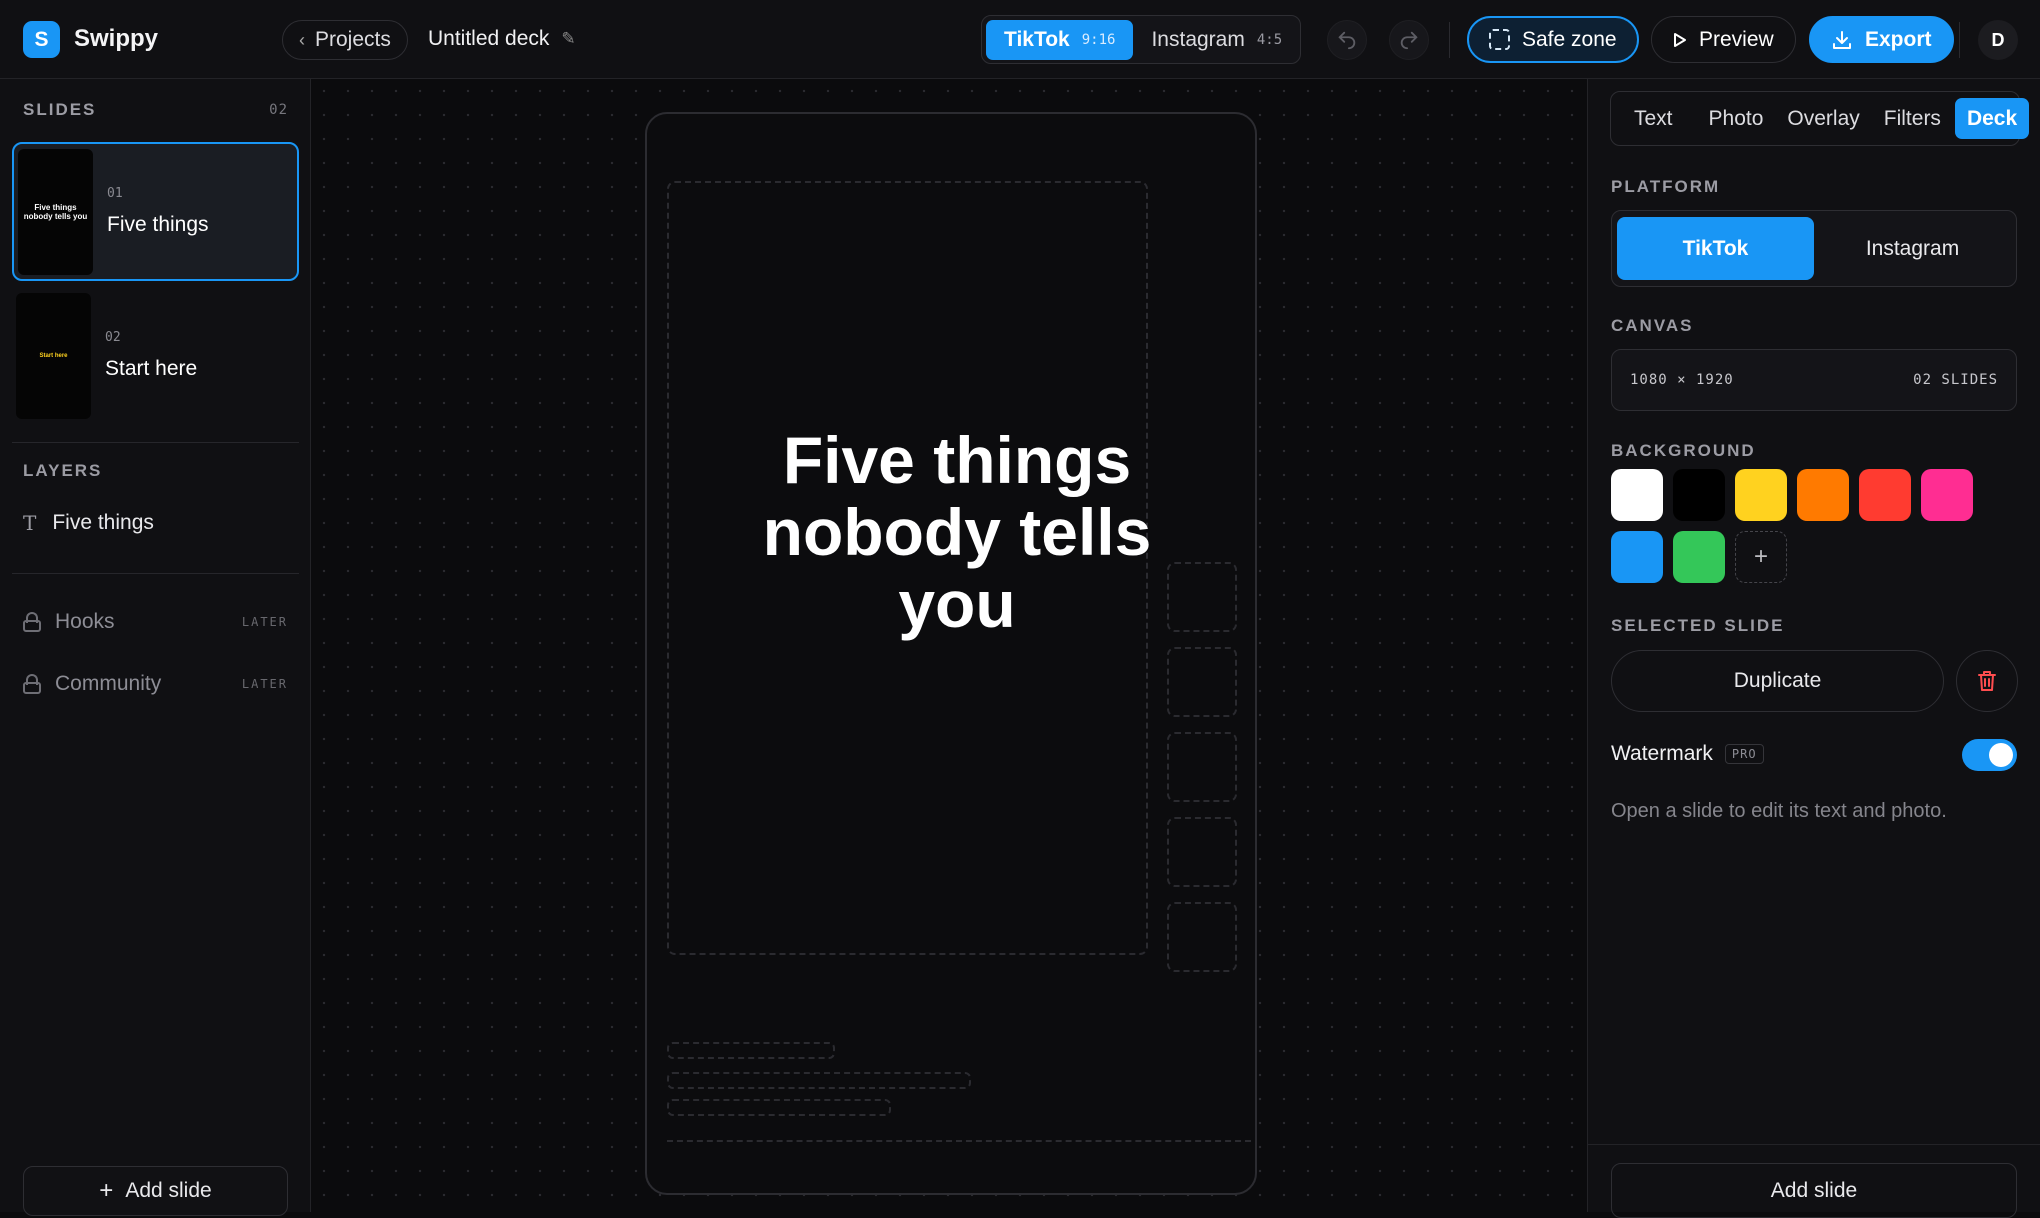 This screenshot has width=2040, height=1218. I want to click on platform-instagram-tab: Instagram 4:5, so click(1216, 40).